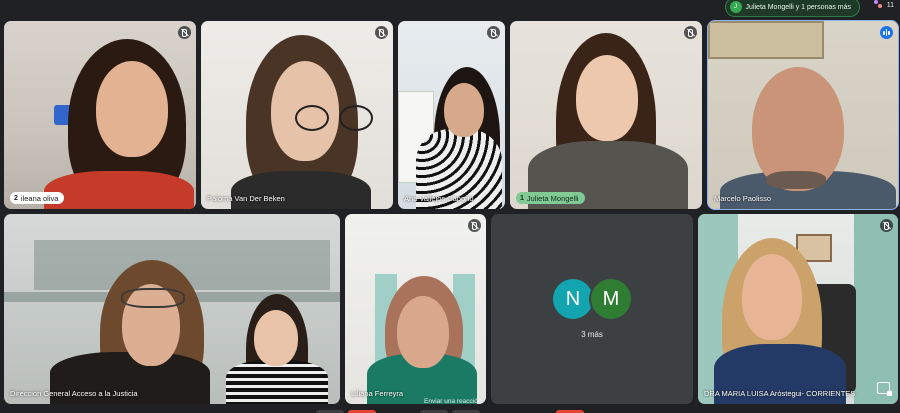  I want to click on reaction-tooltip: Enviar una reacción, so click(453, 401).